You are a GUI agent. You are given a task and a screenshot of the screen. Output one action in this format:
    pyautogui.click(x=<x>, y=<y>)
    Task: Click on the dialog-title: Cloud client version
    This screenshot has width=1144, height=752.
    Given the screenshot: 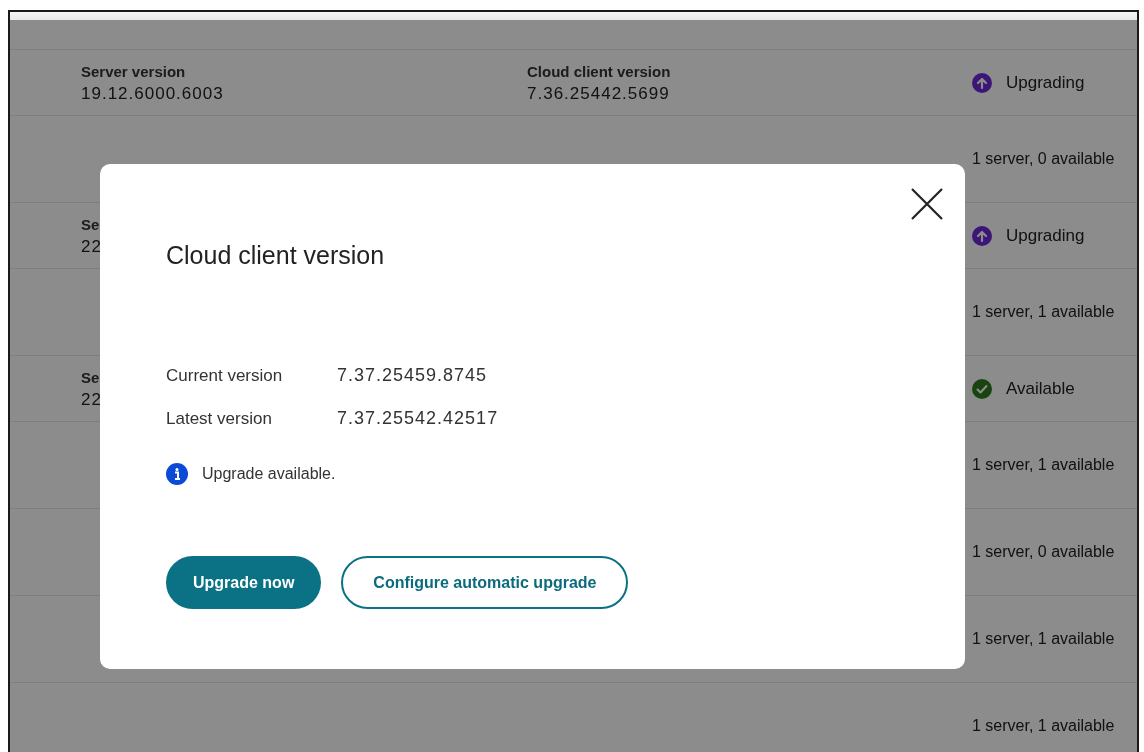 What is the action you would take?
    pyautogui.click(x=275, y=255)
    